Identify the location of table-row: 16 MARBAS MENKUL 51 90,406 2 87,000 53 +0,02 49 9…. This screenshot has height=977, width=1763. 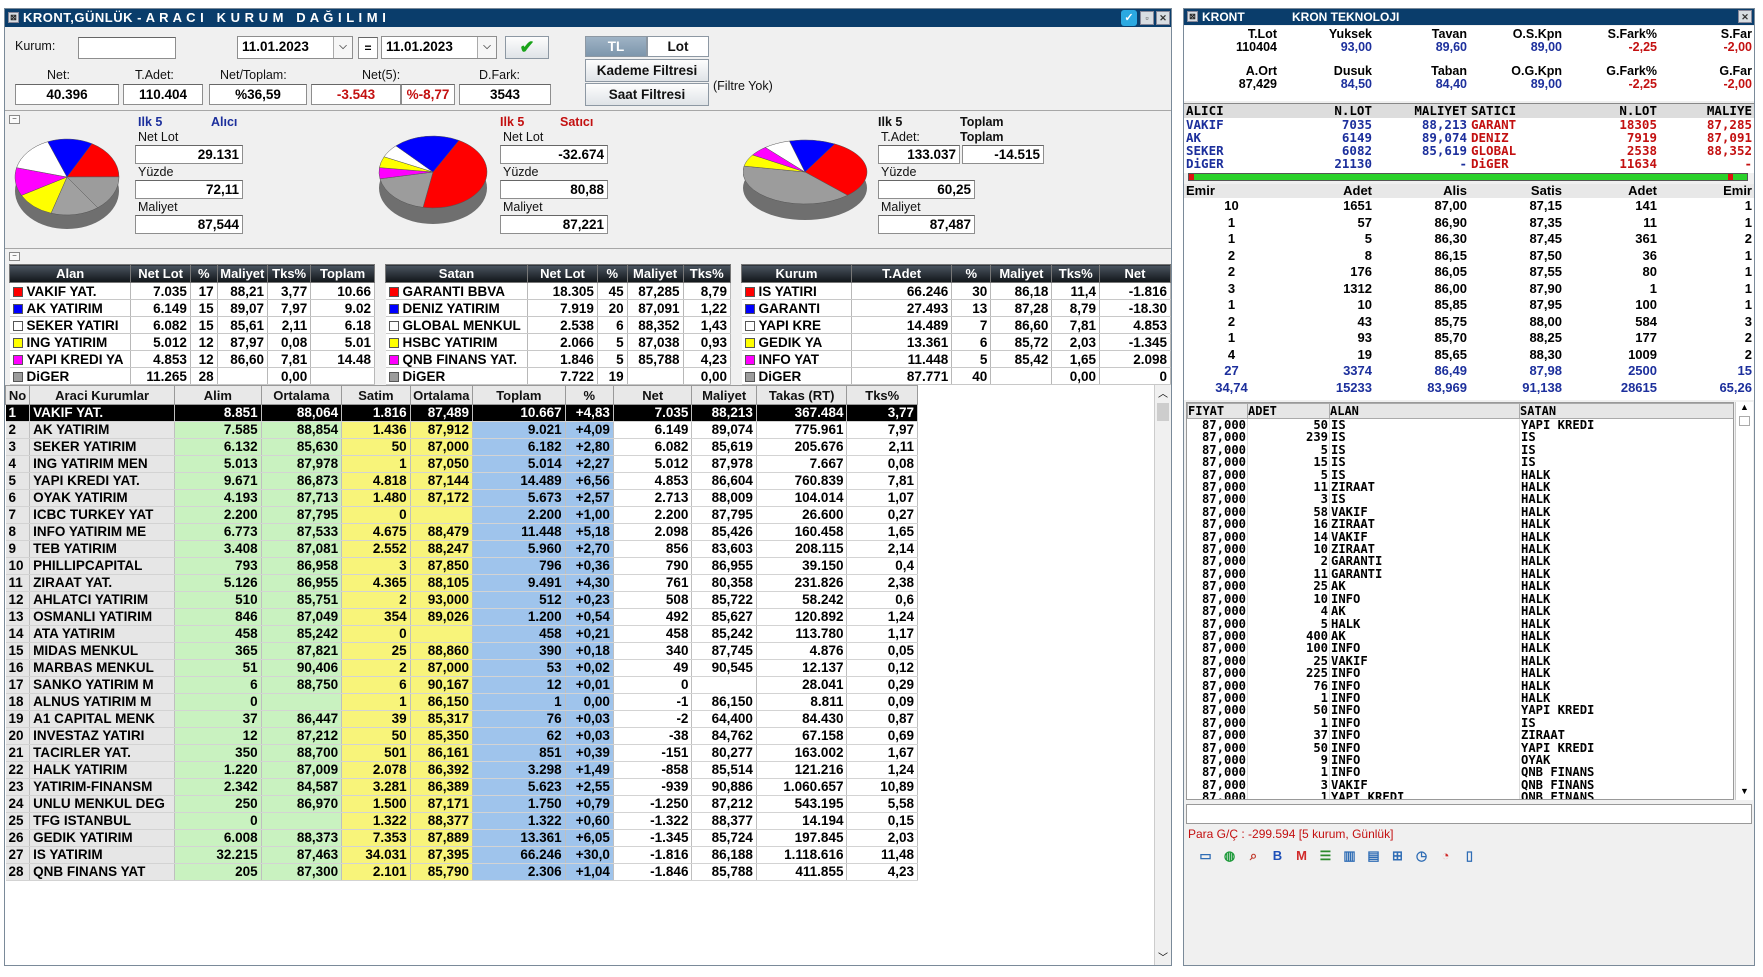
(461, 668).